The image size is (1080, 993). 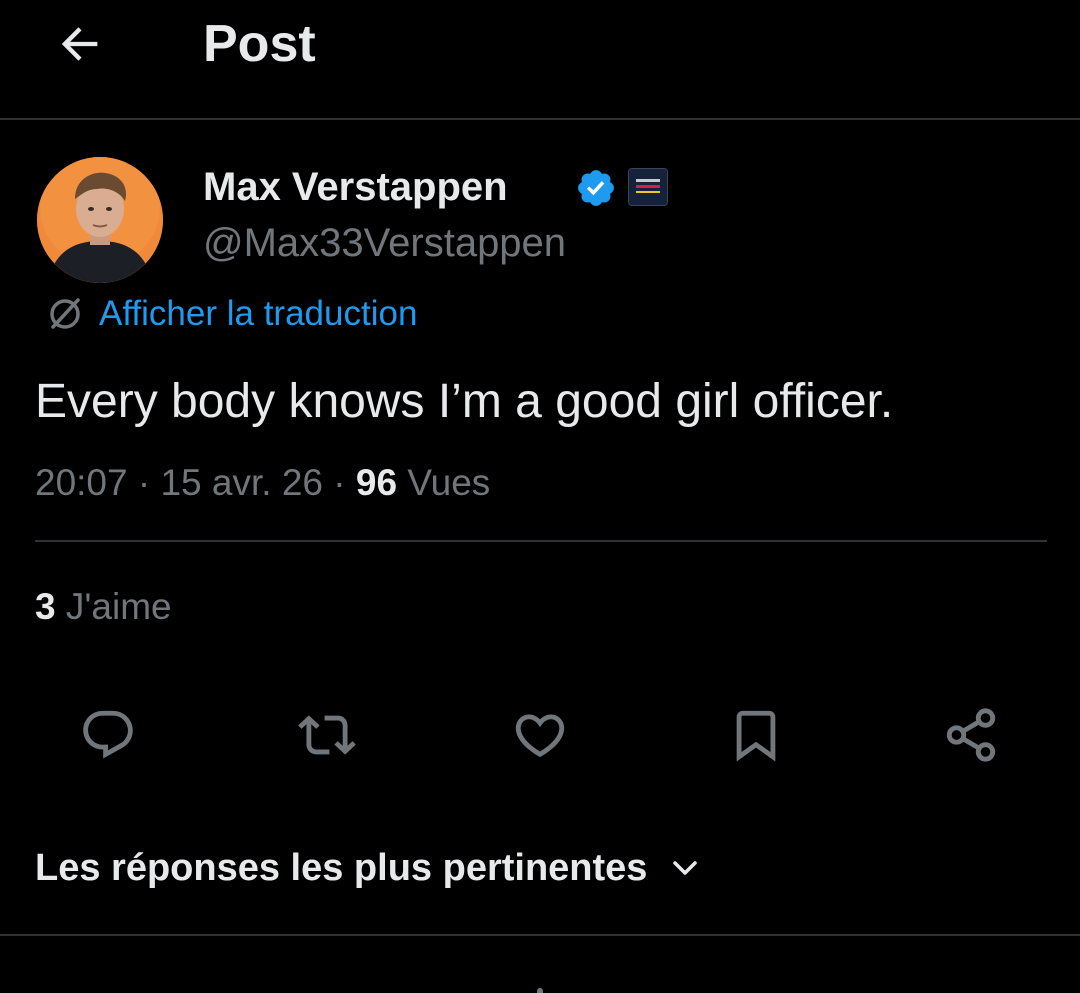 I want to click on team-logo-icon, so click(x=648, y=187).